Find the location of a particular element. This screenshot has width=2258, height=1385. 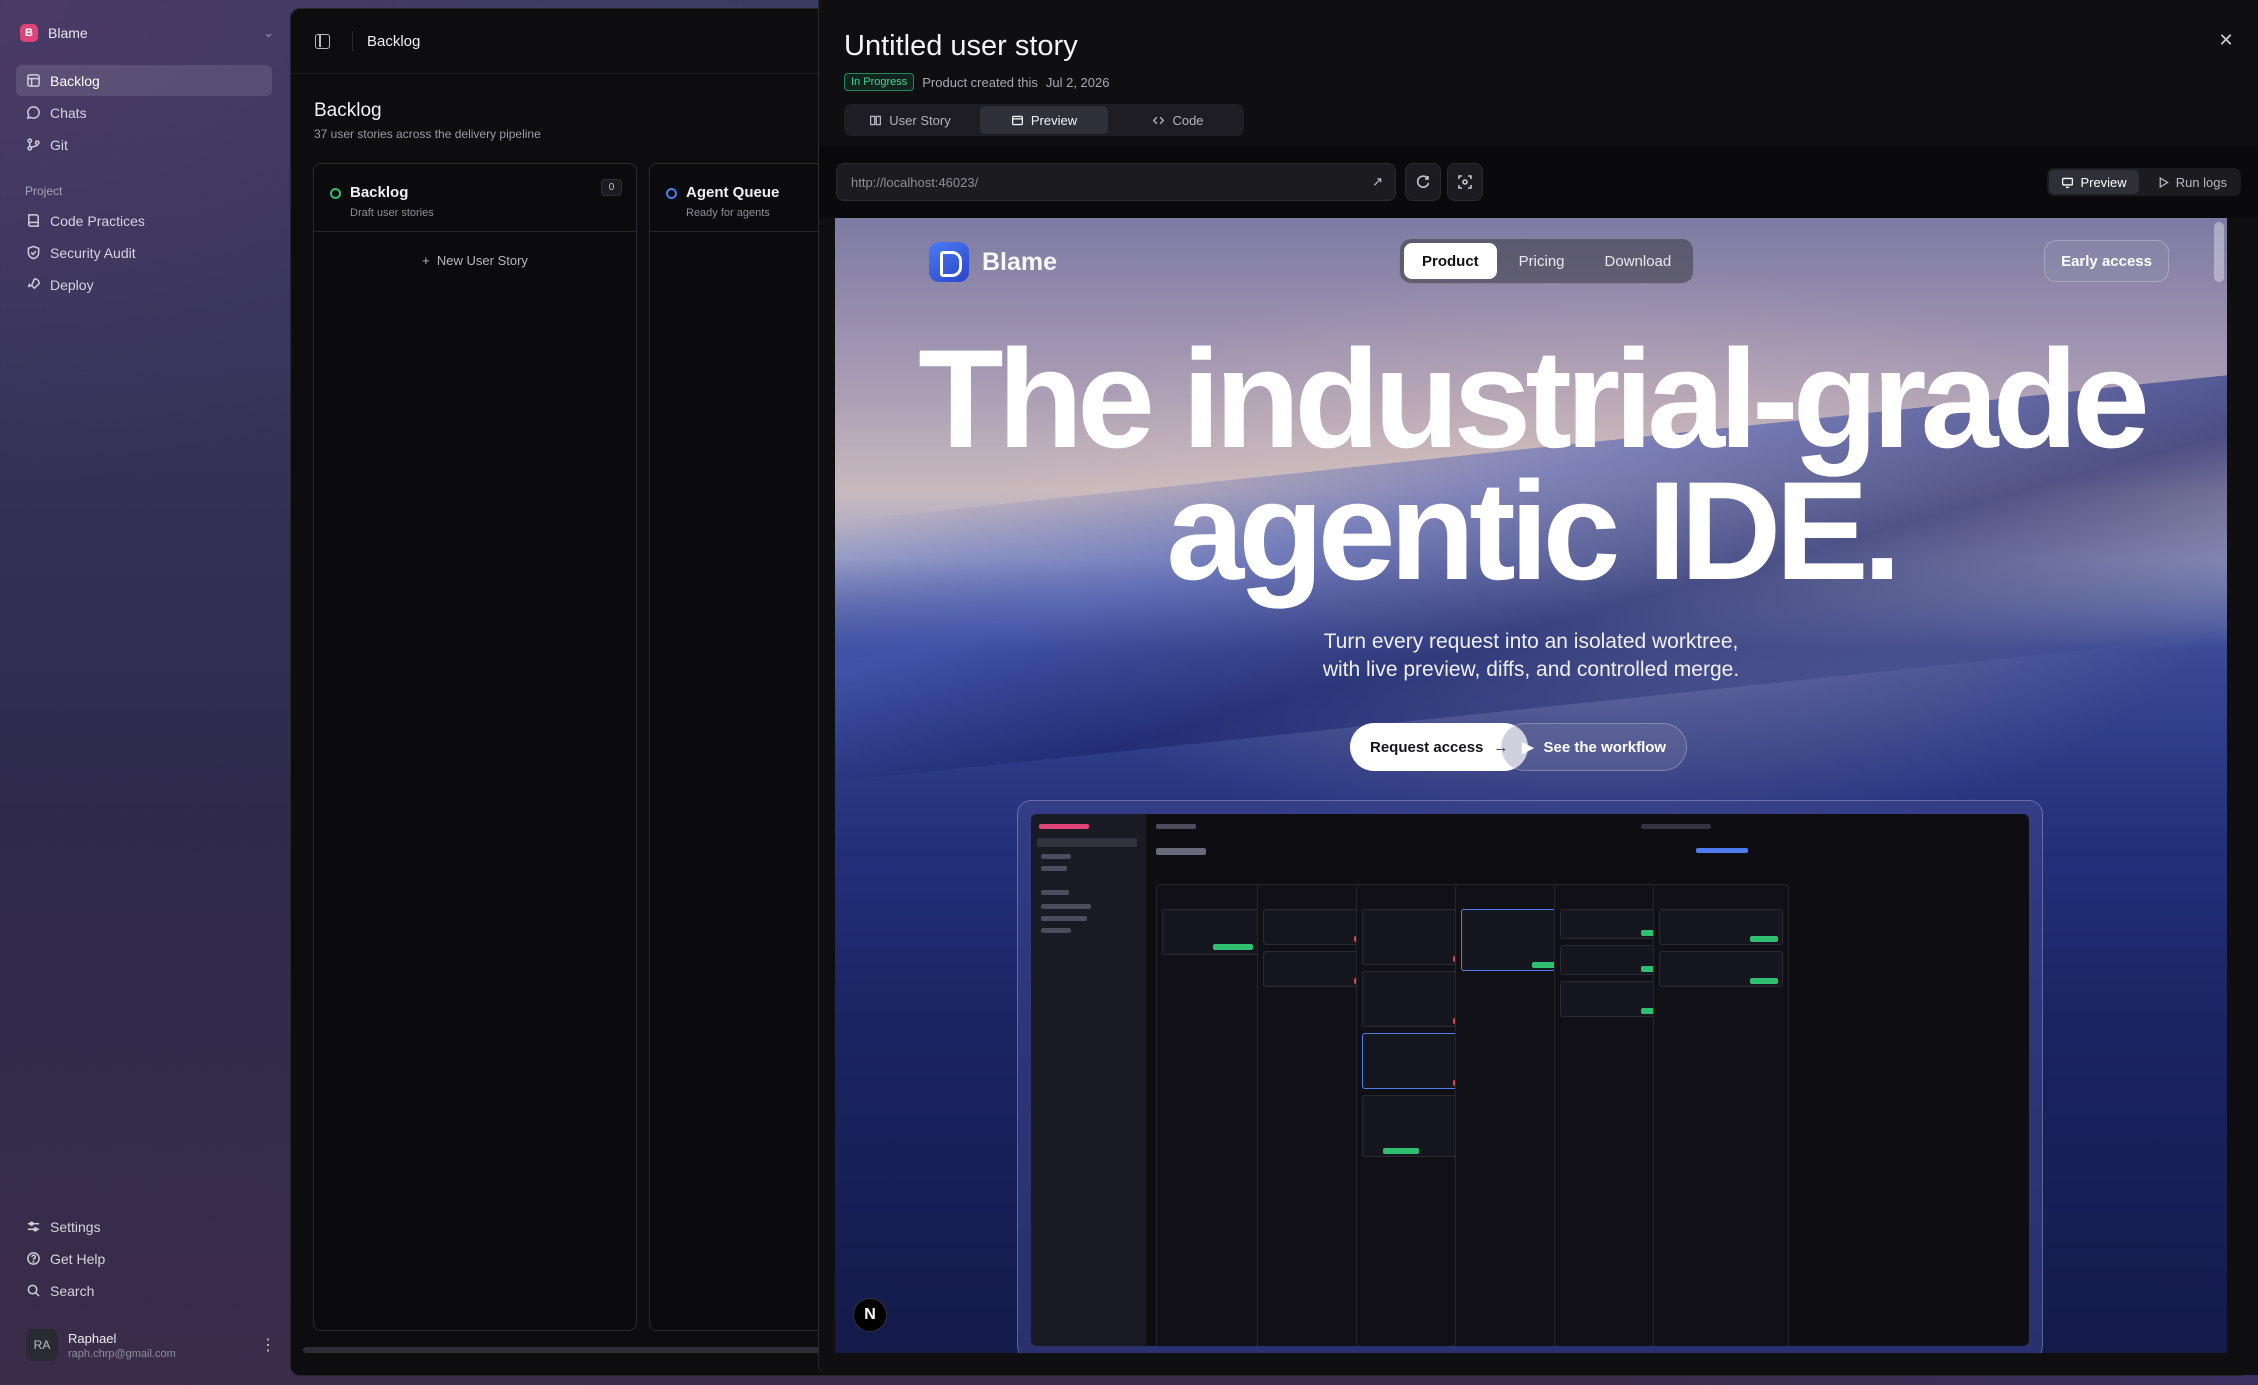

avatar: RA is located at coordinates (42, 1345).